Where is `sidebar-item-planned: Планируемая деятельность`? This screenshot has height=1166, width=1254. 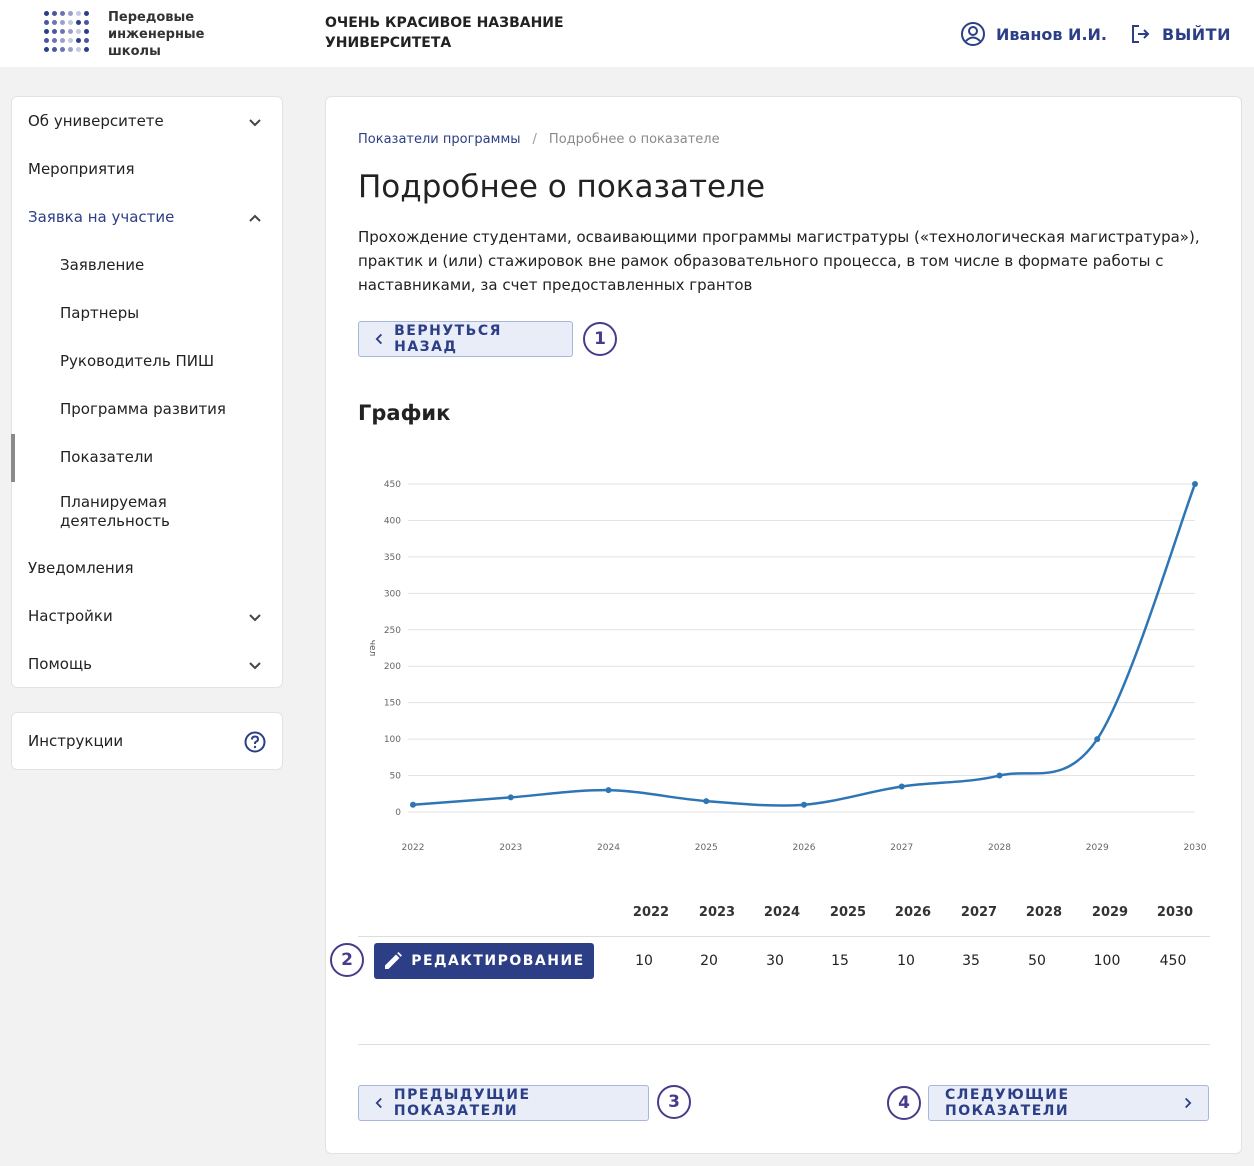 sidebar-item-planned: Планируемая деятельность is located at coordinates (160, 512).